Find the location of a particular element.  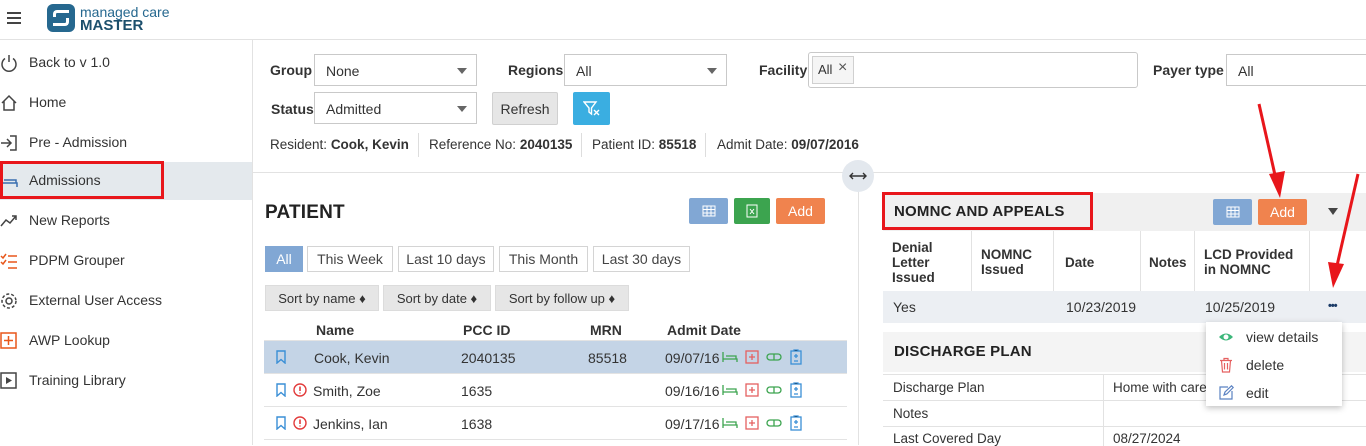

patient-add-button: Add is located at coordinates (800, 211).